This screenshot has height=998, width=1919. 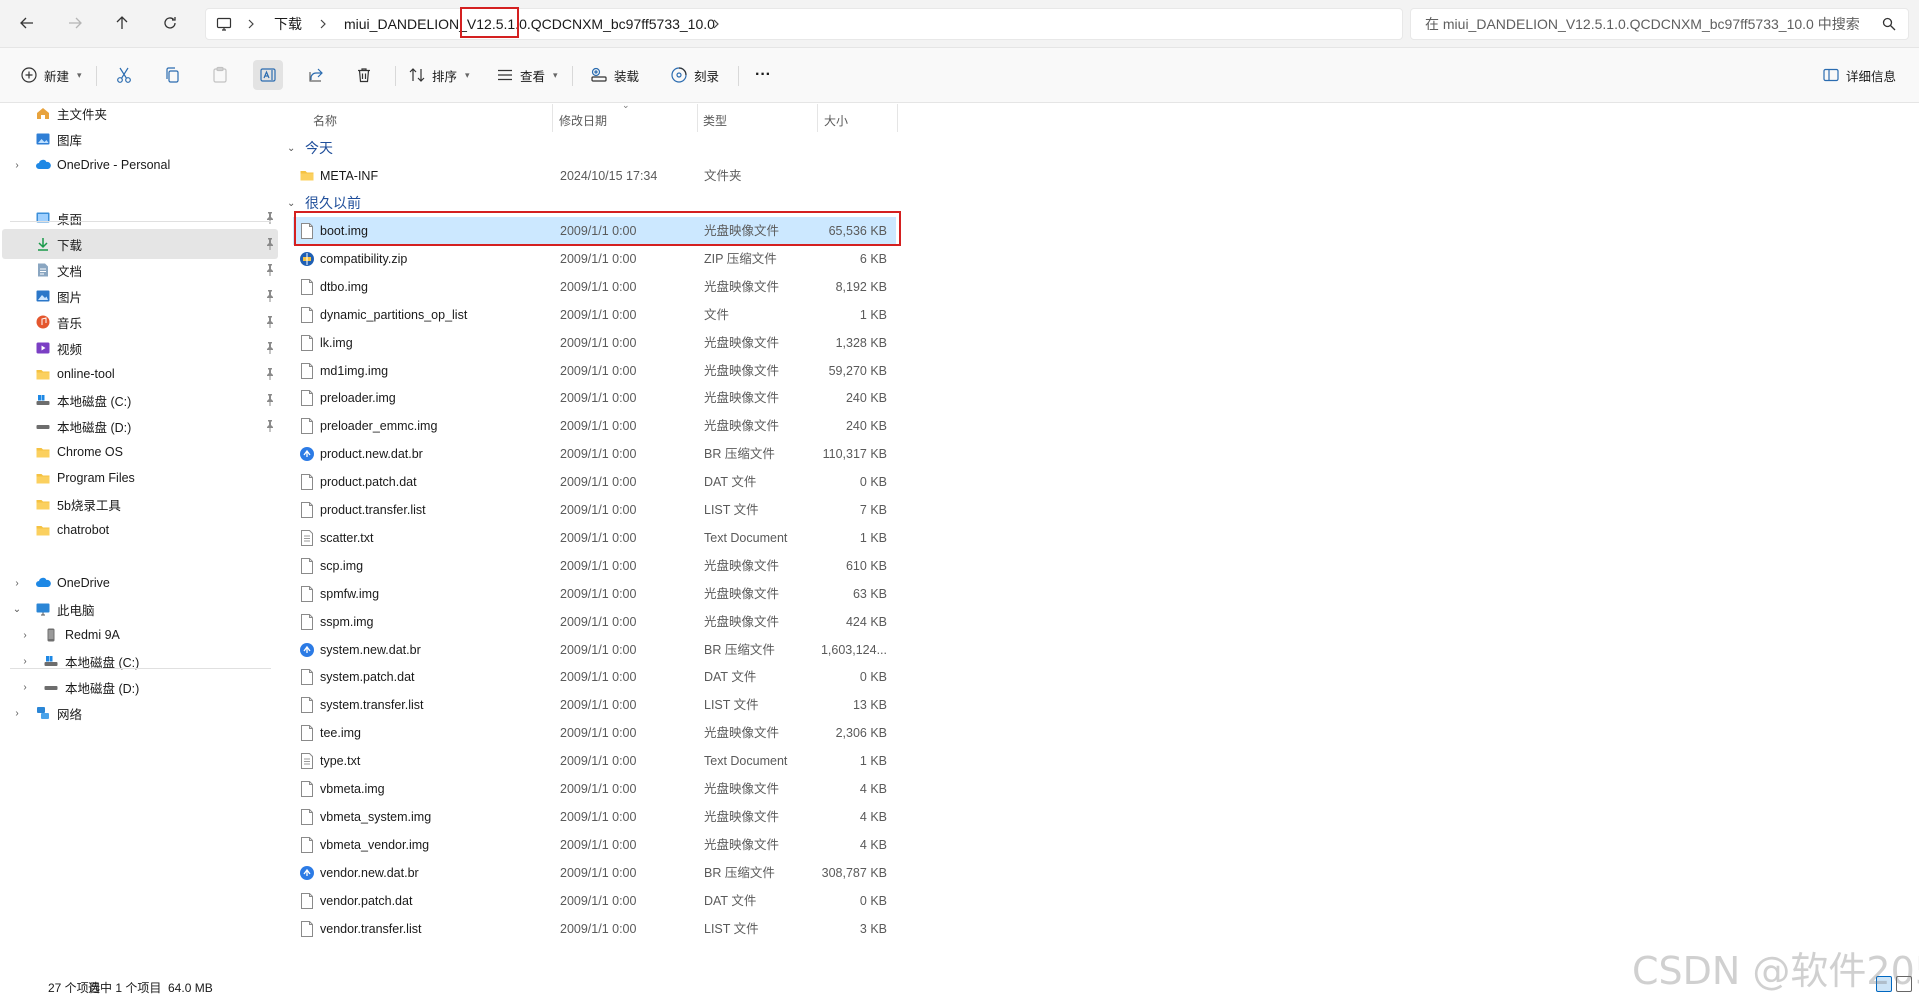 I want to click on drive-d-icon, so click(x=51, y=687).